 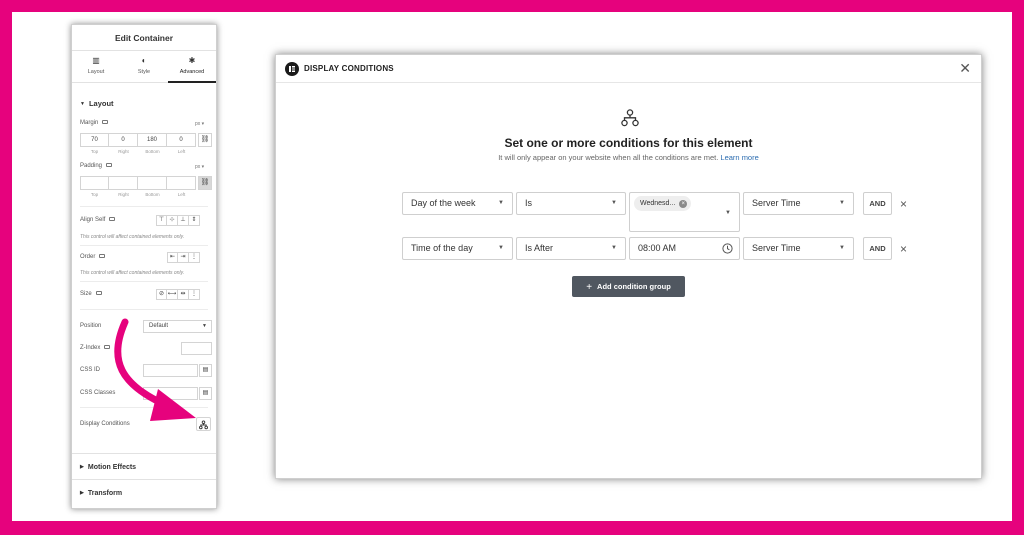 I want to click on selected-day-chip: Wednesd... ×, so click(x=663, y=203).